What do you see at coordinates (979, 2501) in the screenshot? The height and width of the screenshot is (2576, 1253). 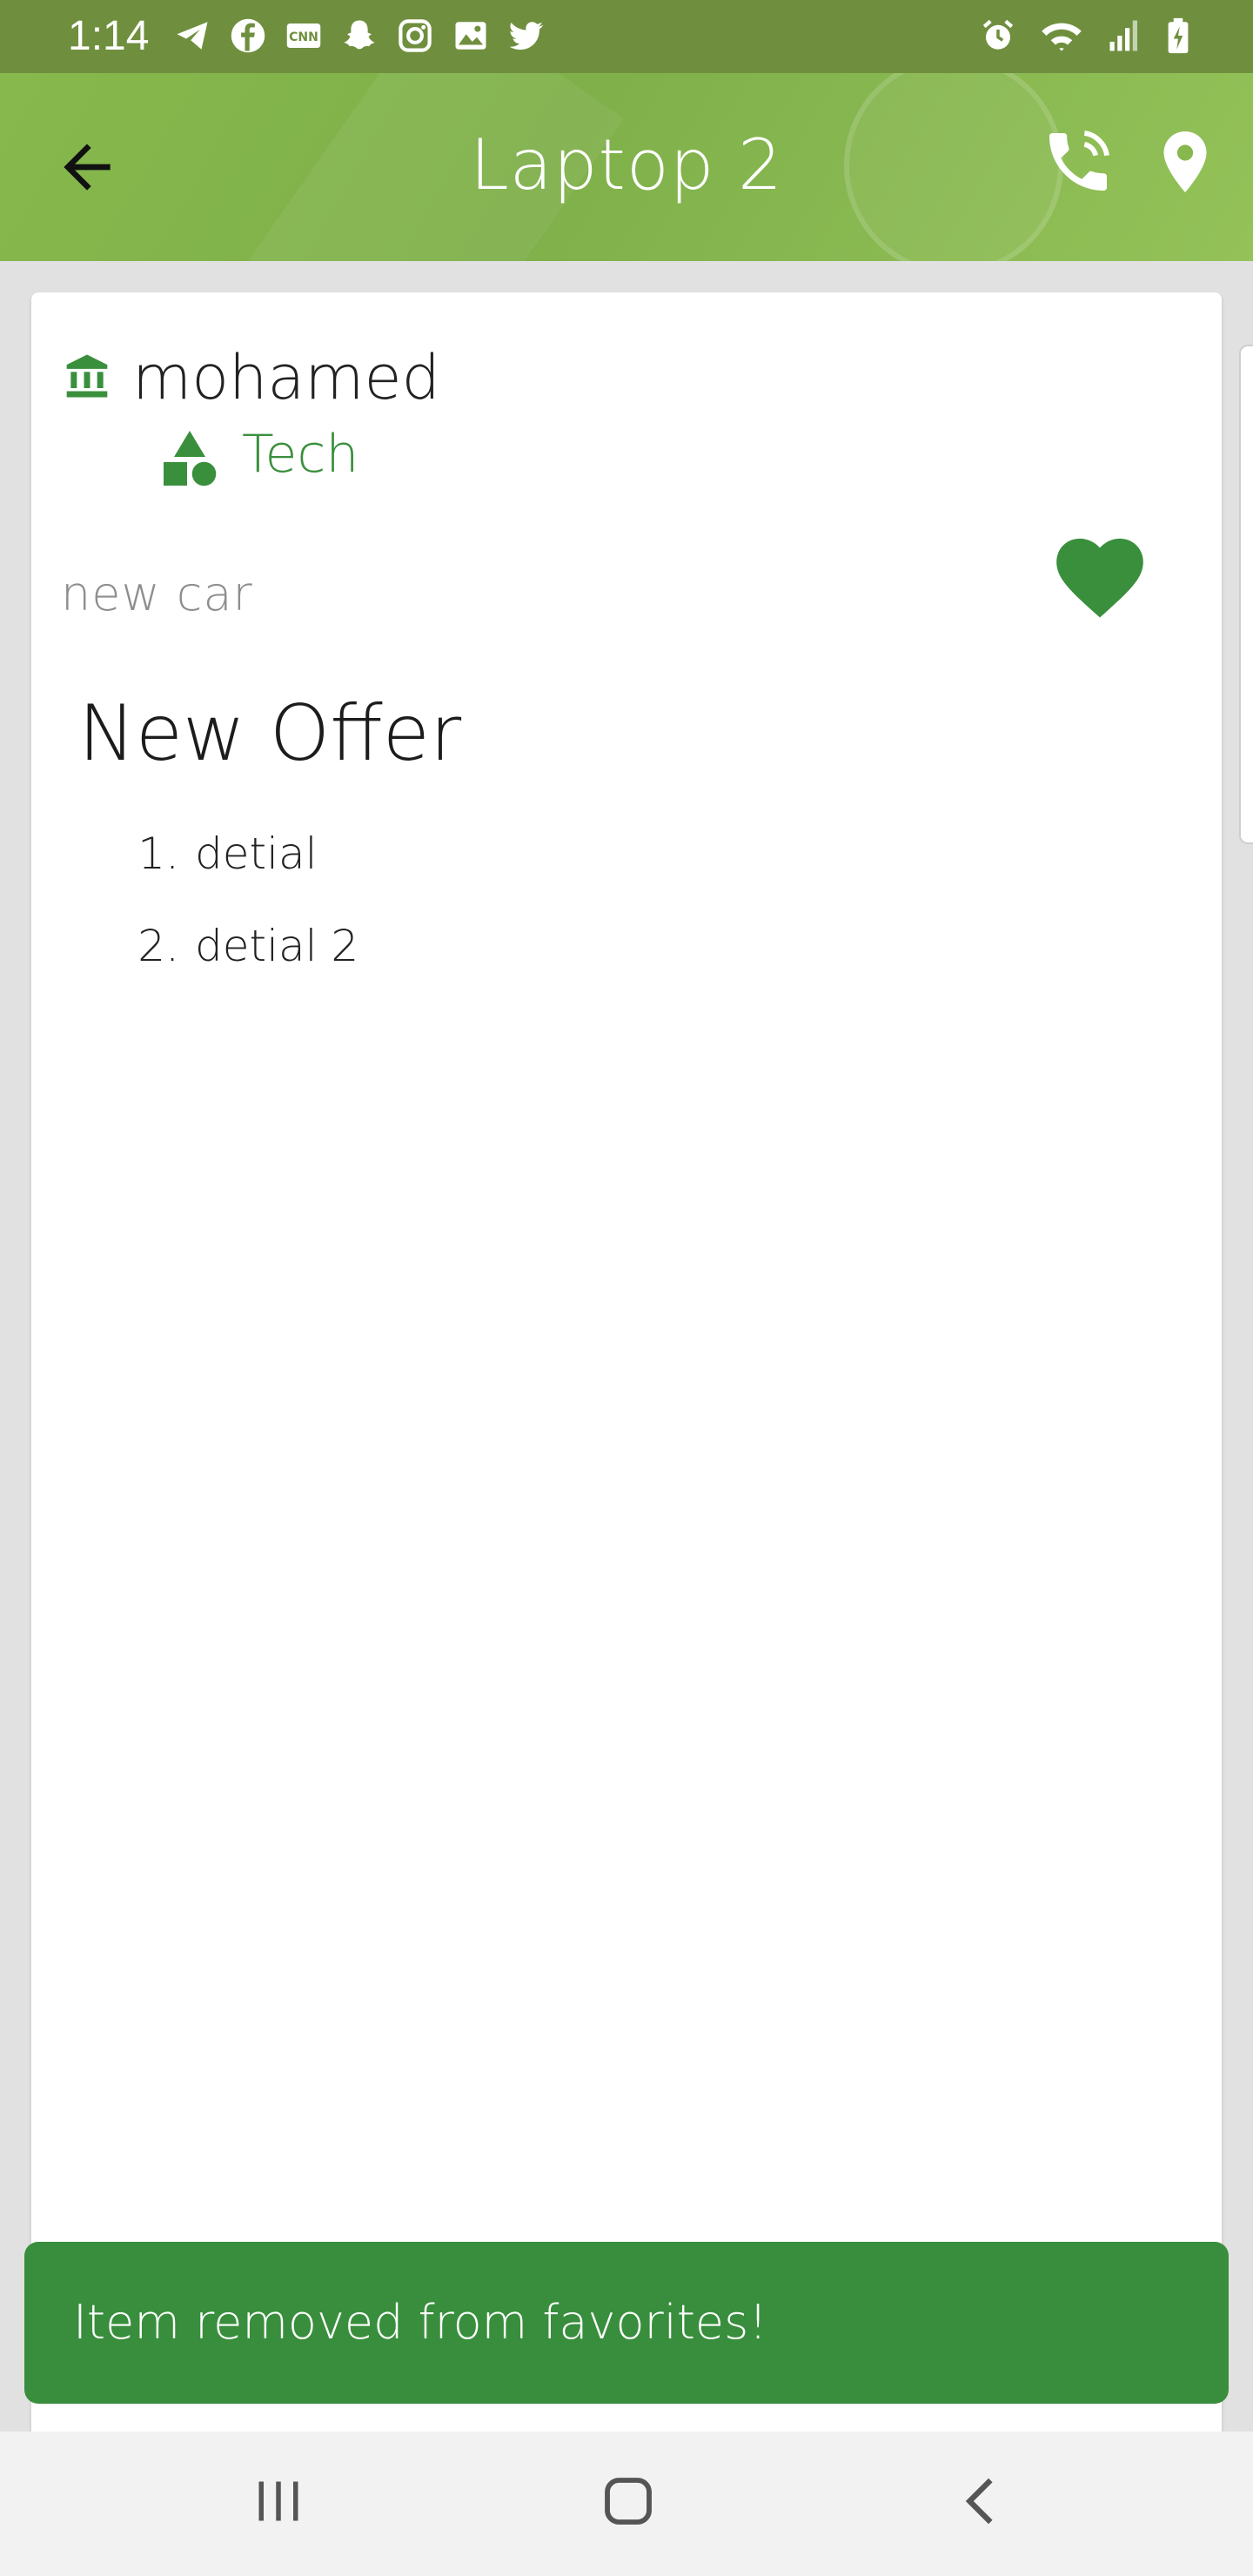 I see `back-icon` at bounding box center [979, 2501].